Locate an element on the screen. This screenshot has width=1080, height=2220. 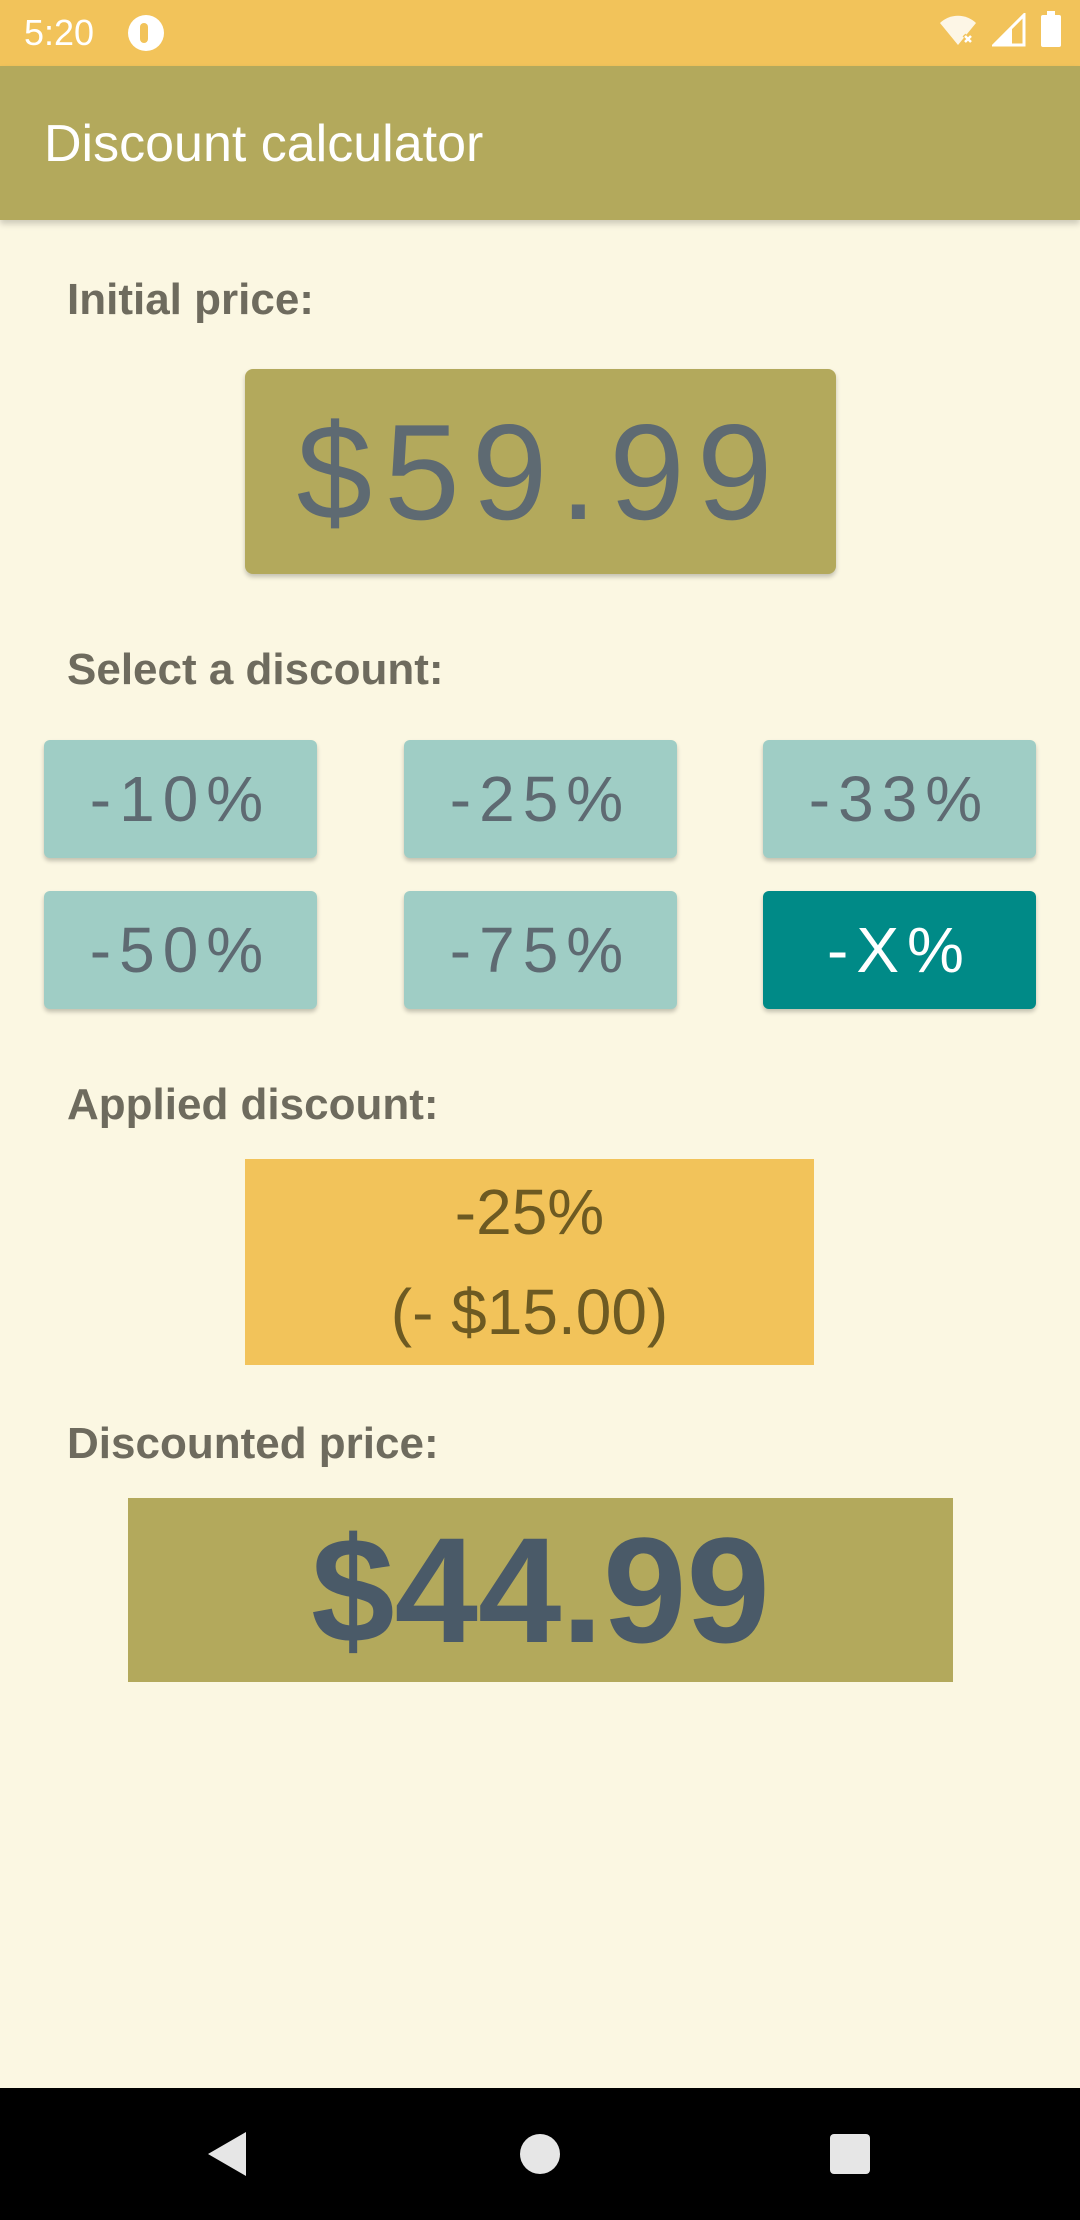
initial-price-field: $59.99 is located at coordinates (540, 471).